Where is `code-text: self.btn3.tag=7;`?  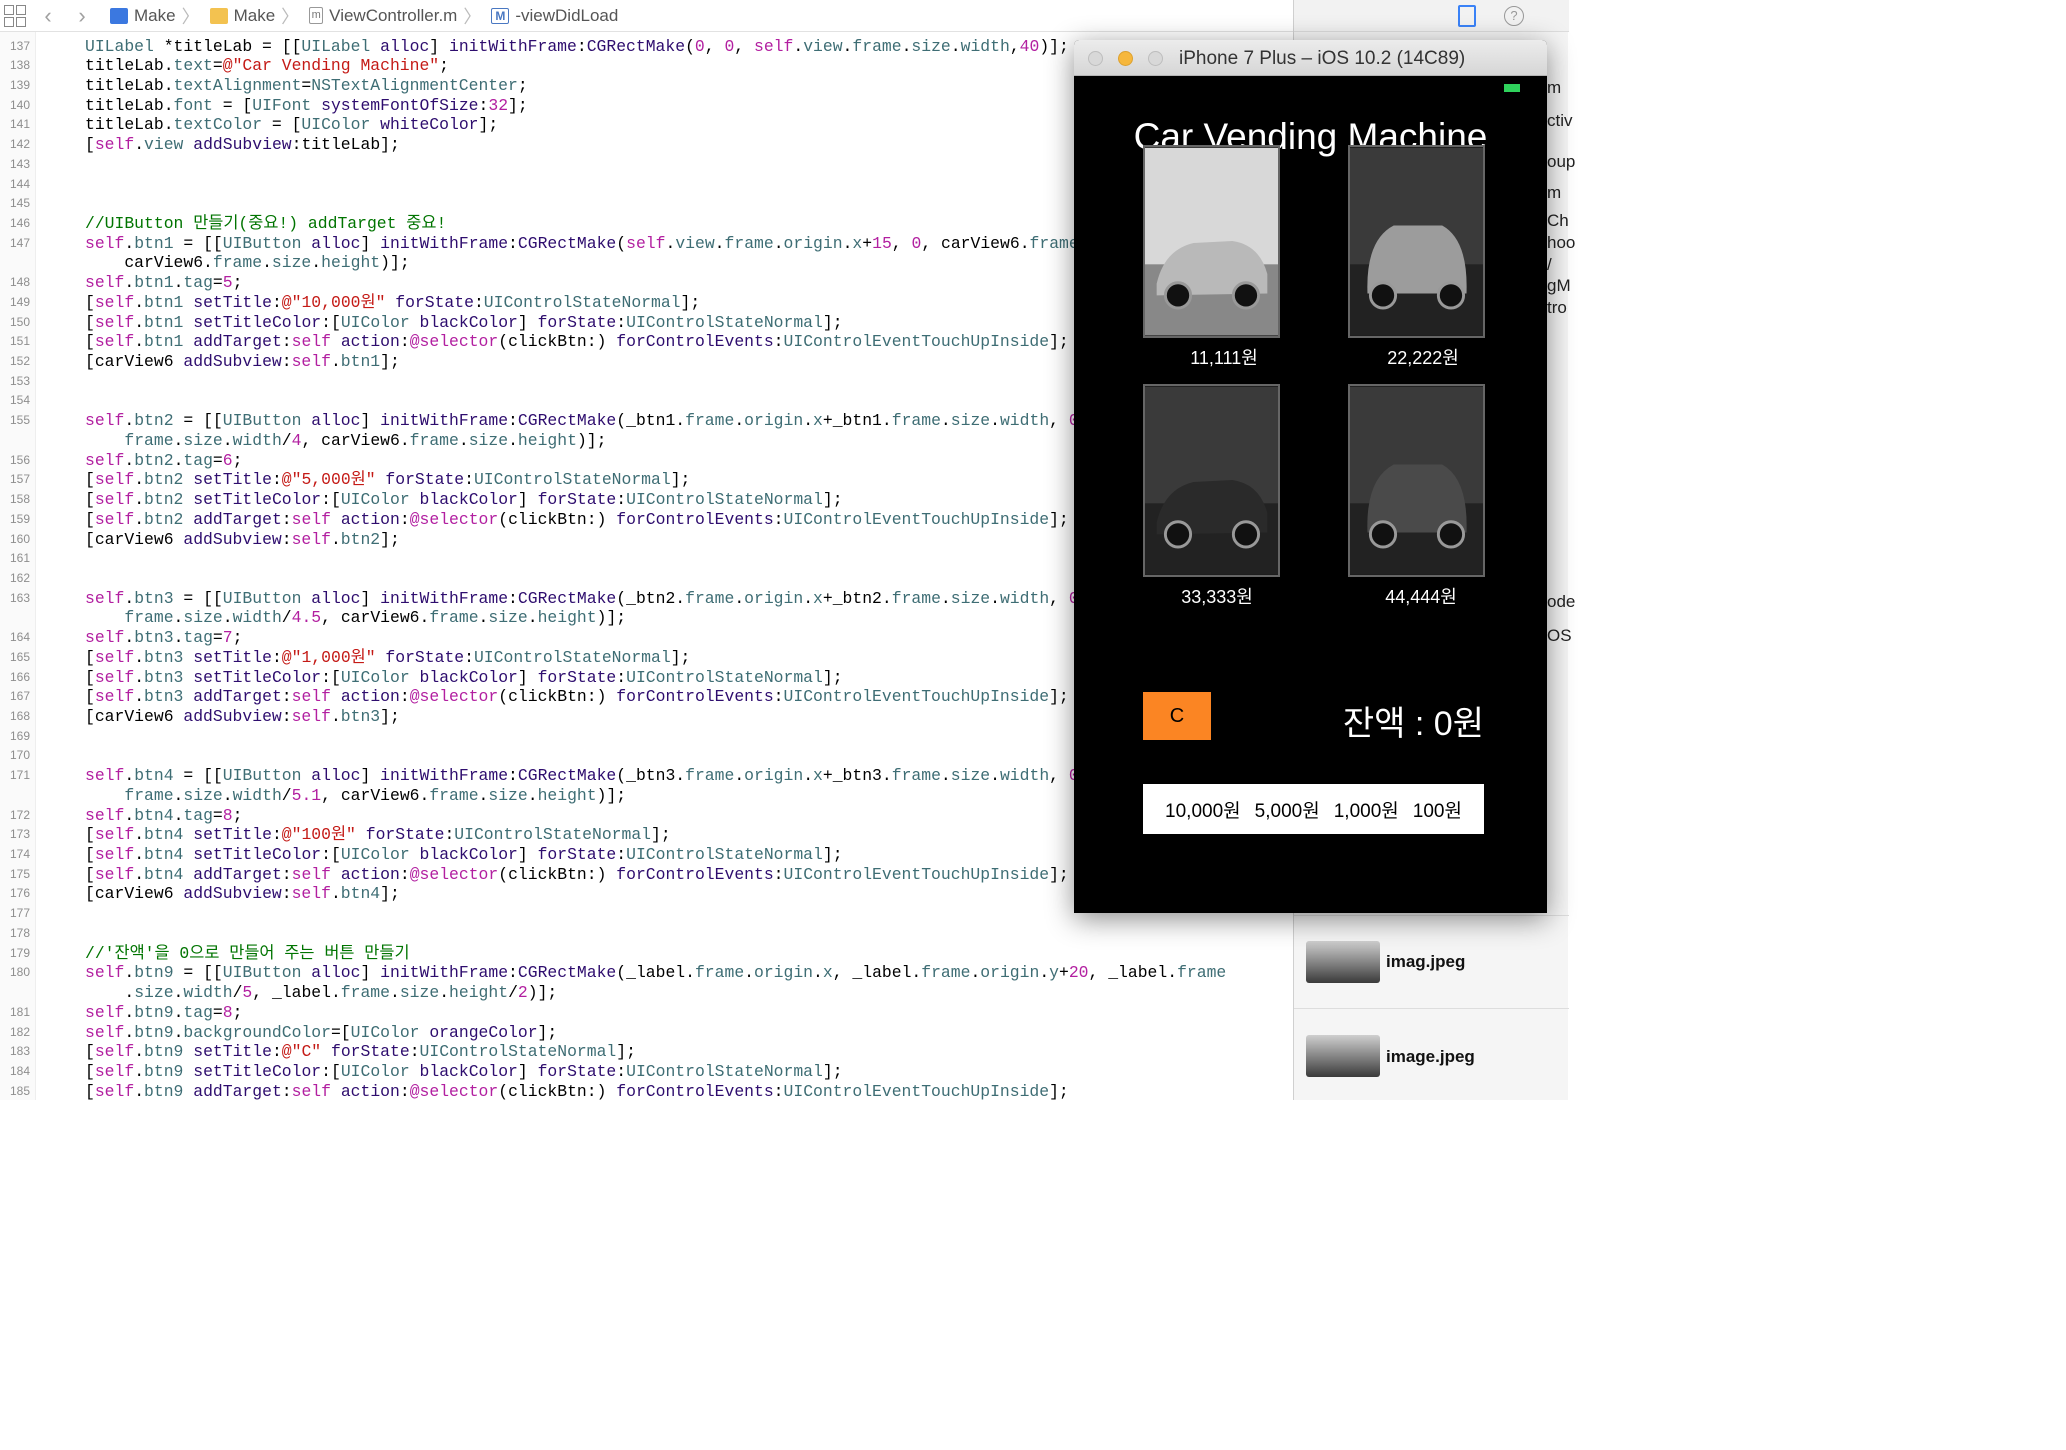
code-text: self.btn3.tag=7; is located at coordinates (163, 638).